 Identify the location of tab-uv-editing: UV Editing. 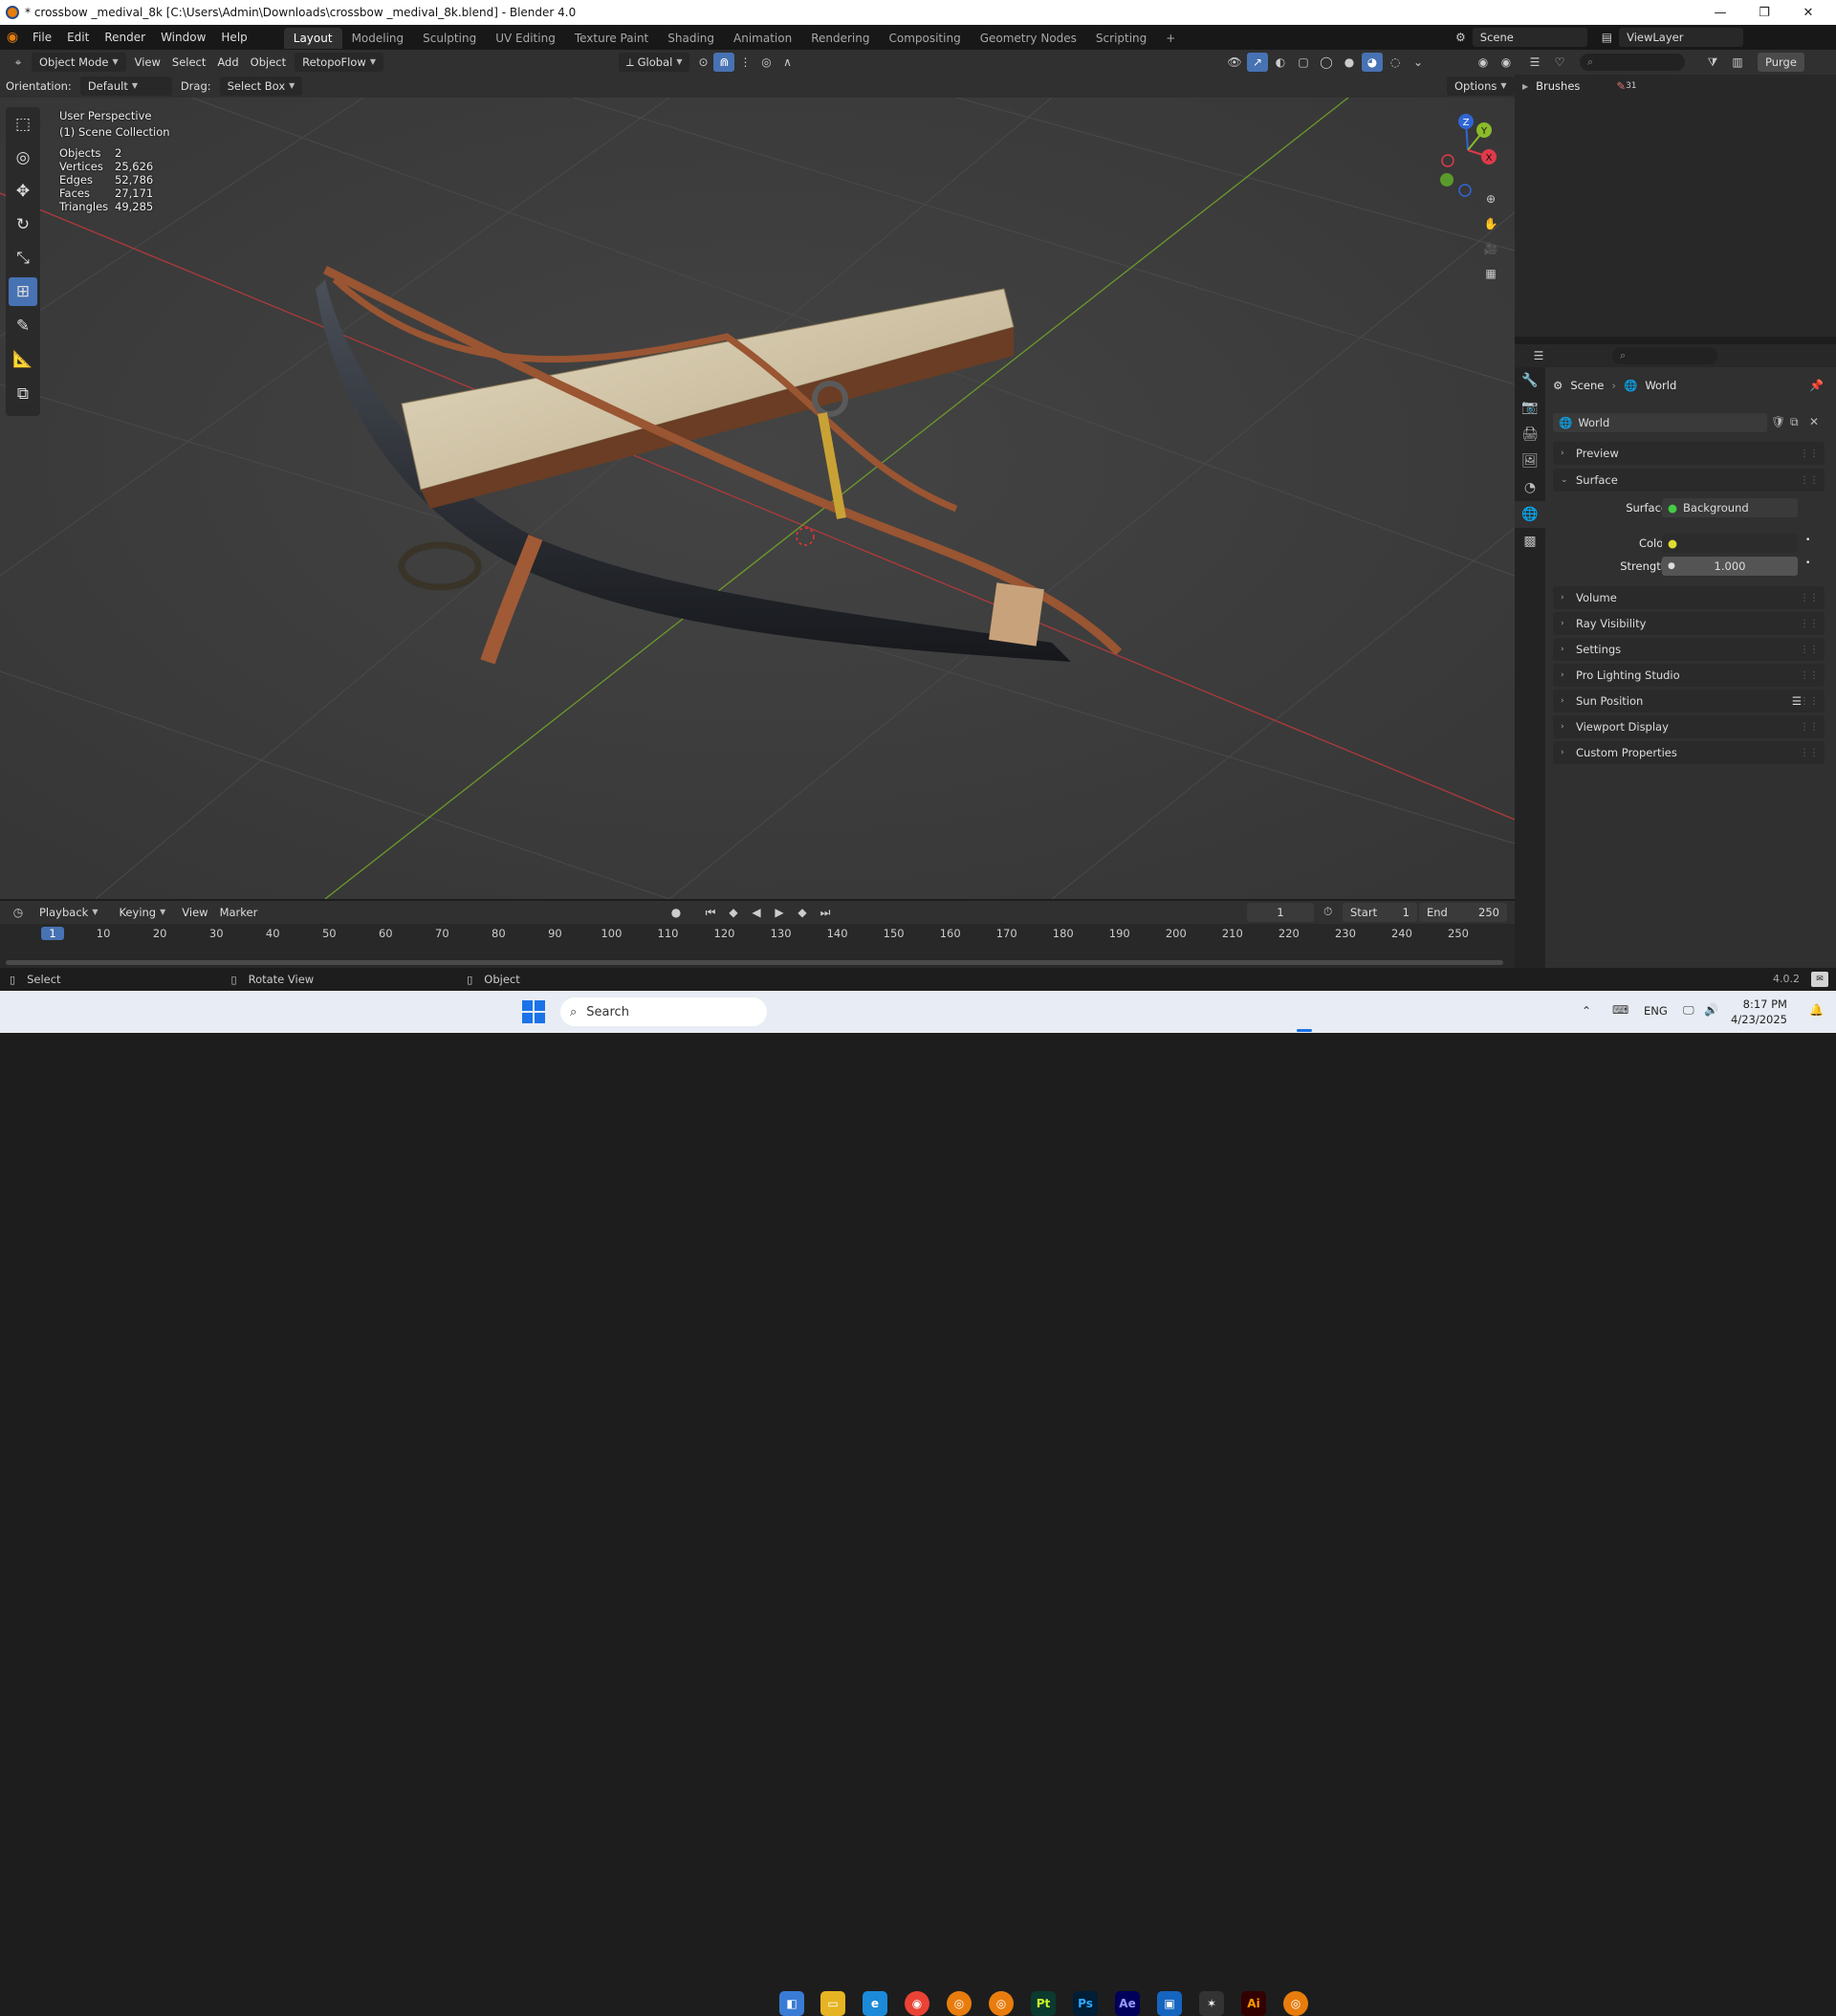
(526, 38).